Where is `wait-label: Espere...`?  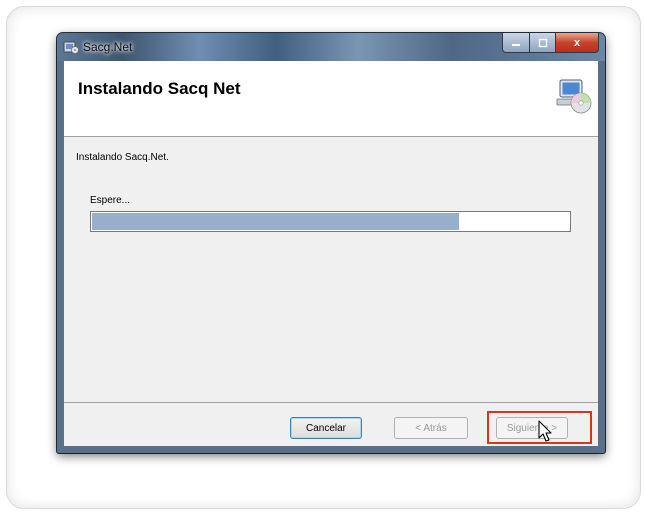
wait-label: Espere... is located at coordinates (110, 200).